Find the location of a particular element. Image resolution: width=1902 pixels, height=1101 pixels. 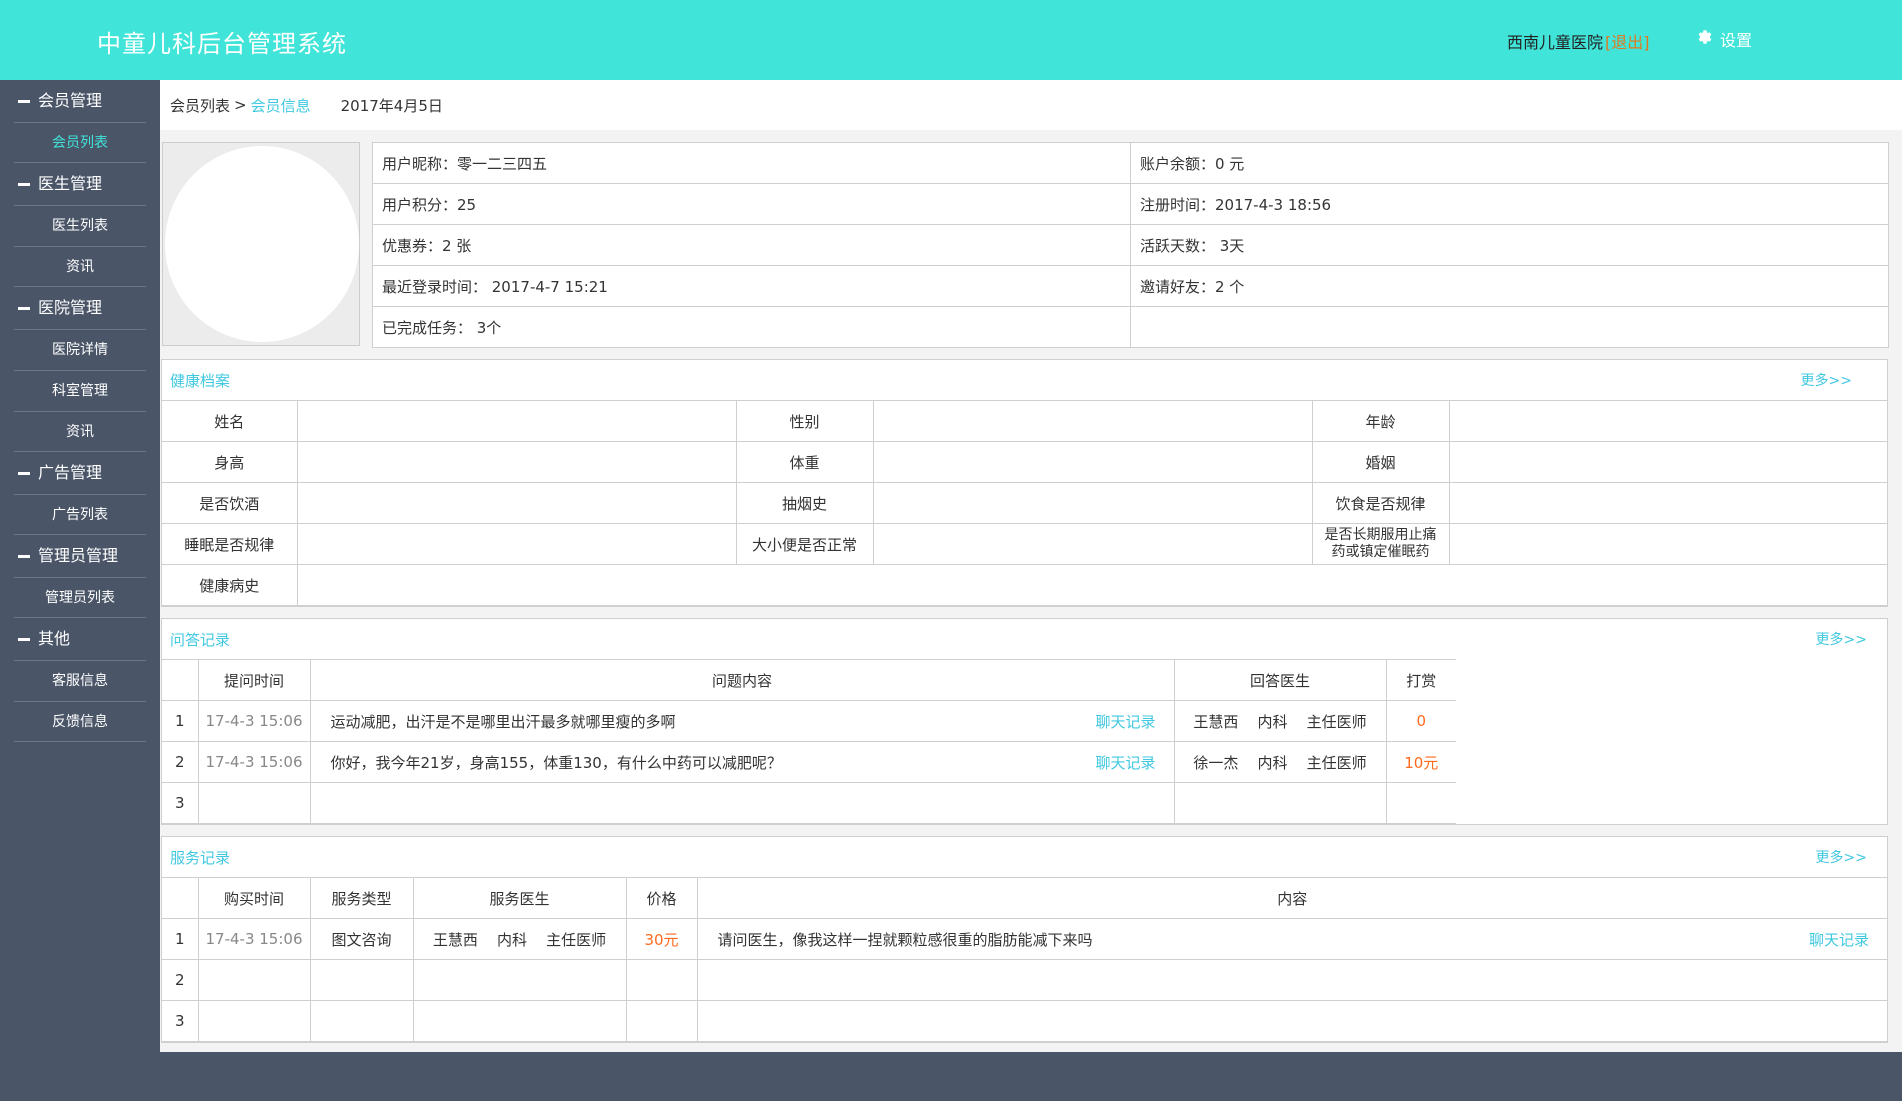

menu-group-label: 管理员管理 is located at coordinates (78, 555).